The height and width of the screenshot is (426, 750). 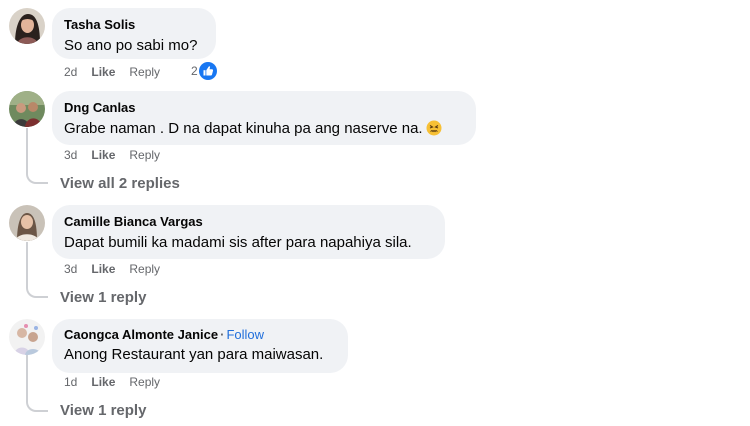 I want to click on comment-timestamp: 2d, so click(x=70, y=72).